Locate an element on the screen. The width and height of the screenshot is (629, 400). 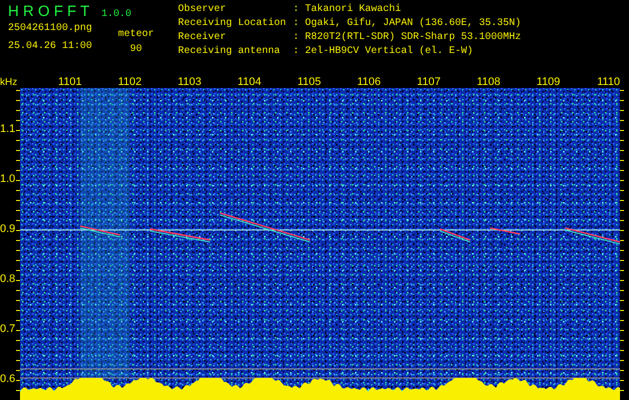
time-label: 1109 is located at coordinates (548, 82).